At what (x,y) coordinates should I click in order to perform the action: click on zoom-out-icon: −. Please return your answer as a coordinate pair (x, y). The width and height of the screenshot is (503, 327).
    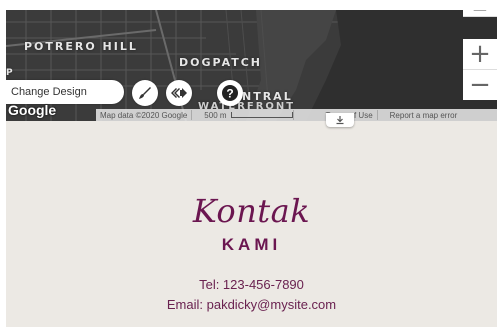
    Looking at the image, I should click on (480, 85).